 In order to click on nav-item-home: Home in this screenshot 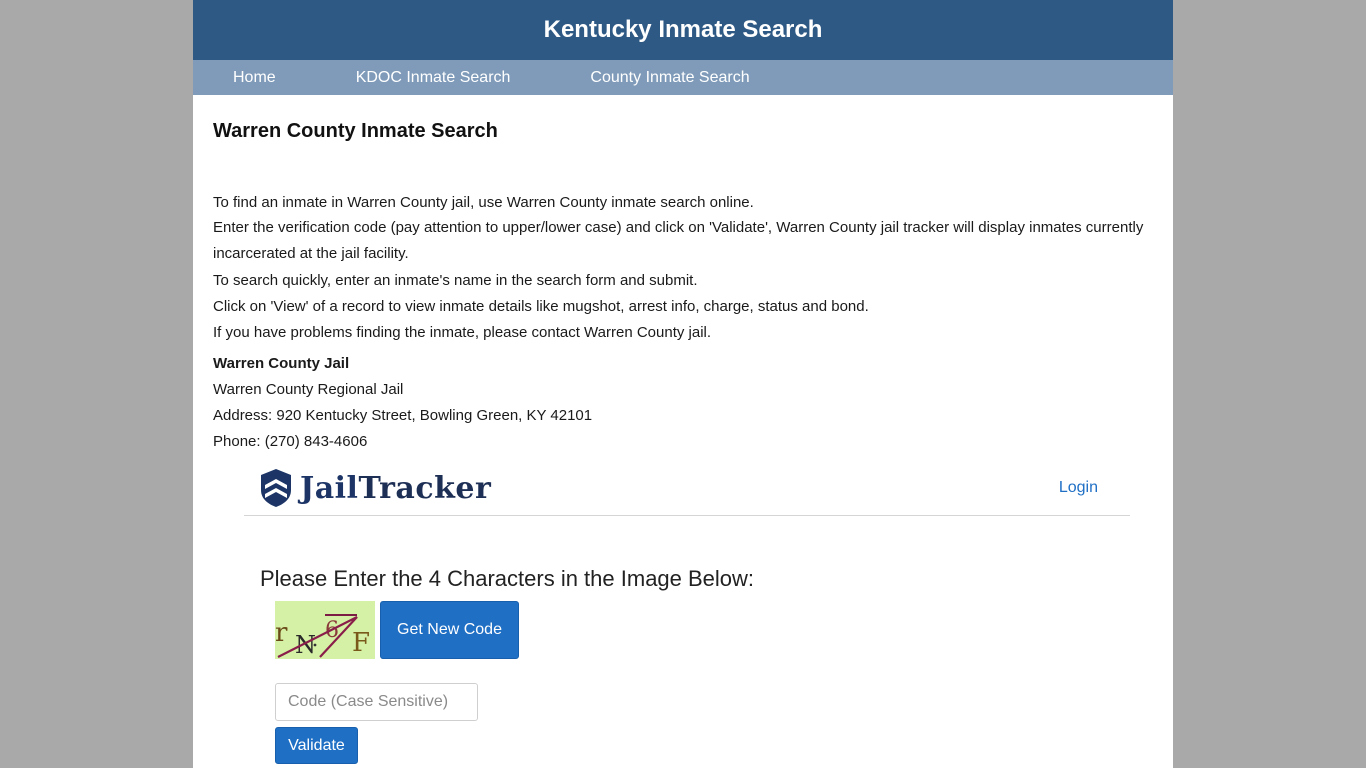, I will do `click(254, 78)`.